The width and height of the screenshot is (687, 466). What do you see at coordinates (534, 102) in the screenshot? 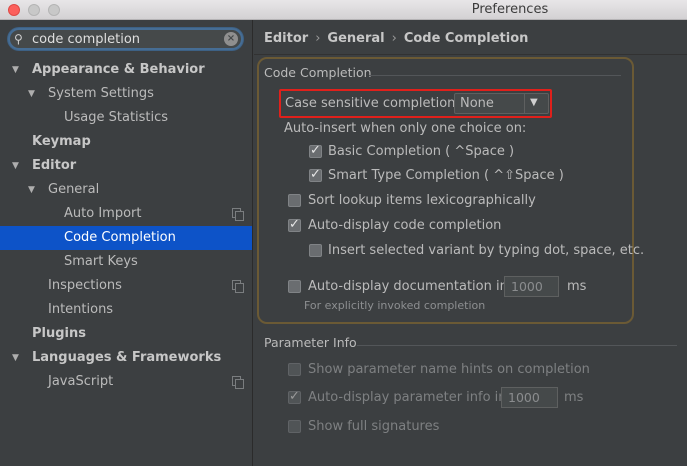
I see `chevron-down-icon: ▼` at bounding box center [534, 102].